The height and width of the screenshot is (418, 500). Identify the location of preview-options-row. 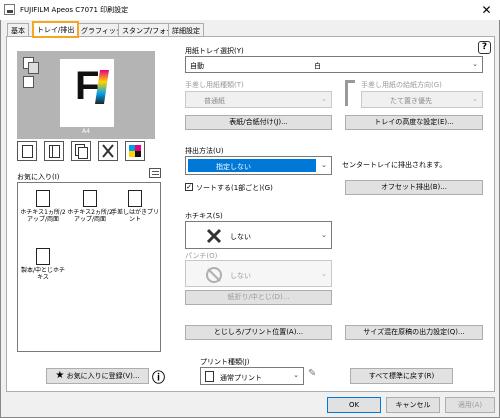
(86, 151).